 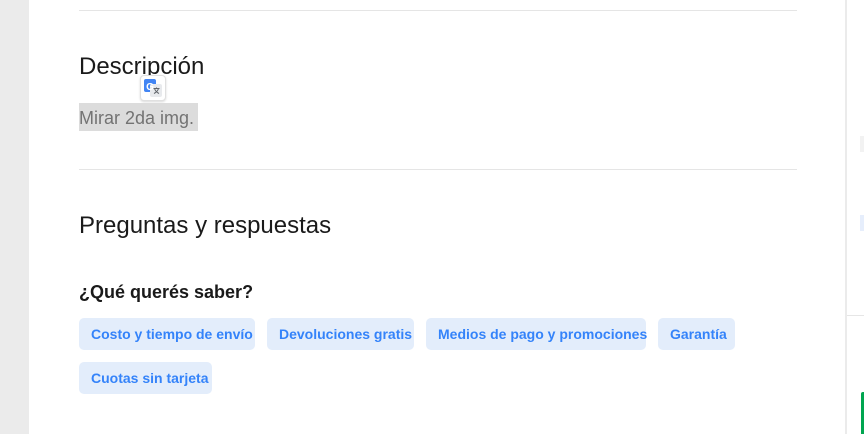 I want to click on translate-badge-letter: G, so click(x=150, y=87).